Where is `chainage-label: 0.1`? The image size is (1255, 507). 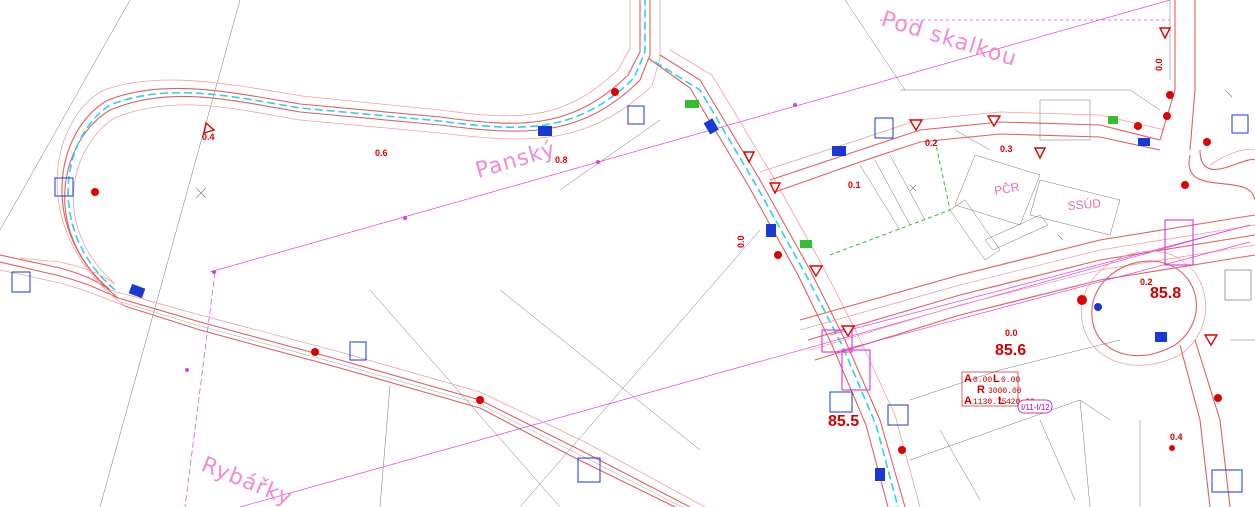
chainage-label: 0.1 is located at coordinates (854, 185).